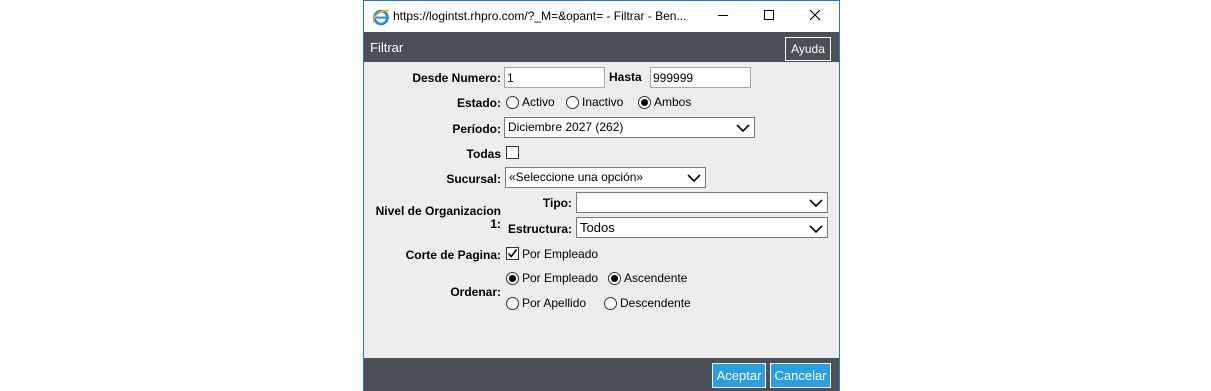 The height and width of the screenshot is (391, 1211). Describe the element at coordinates (483, 154) in the screenshot. I see `todas-label: Todas` at that location.